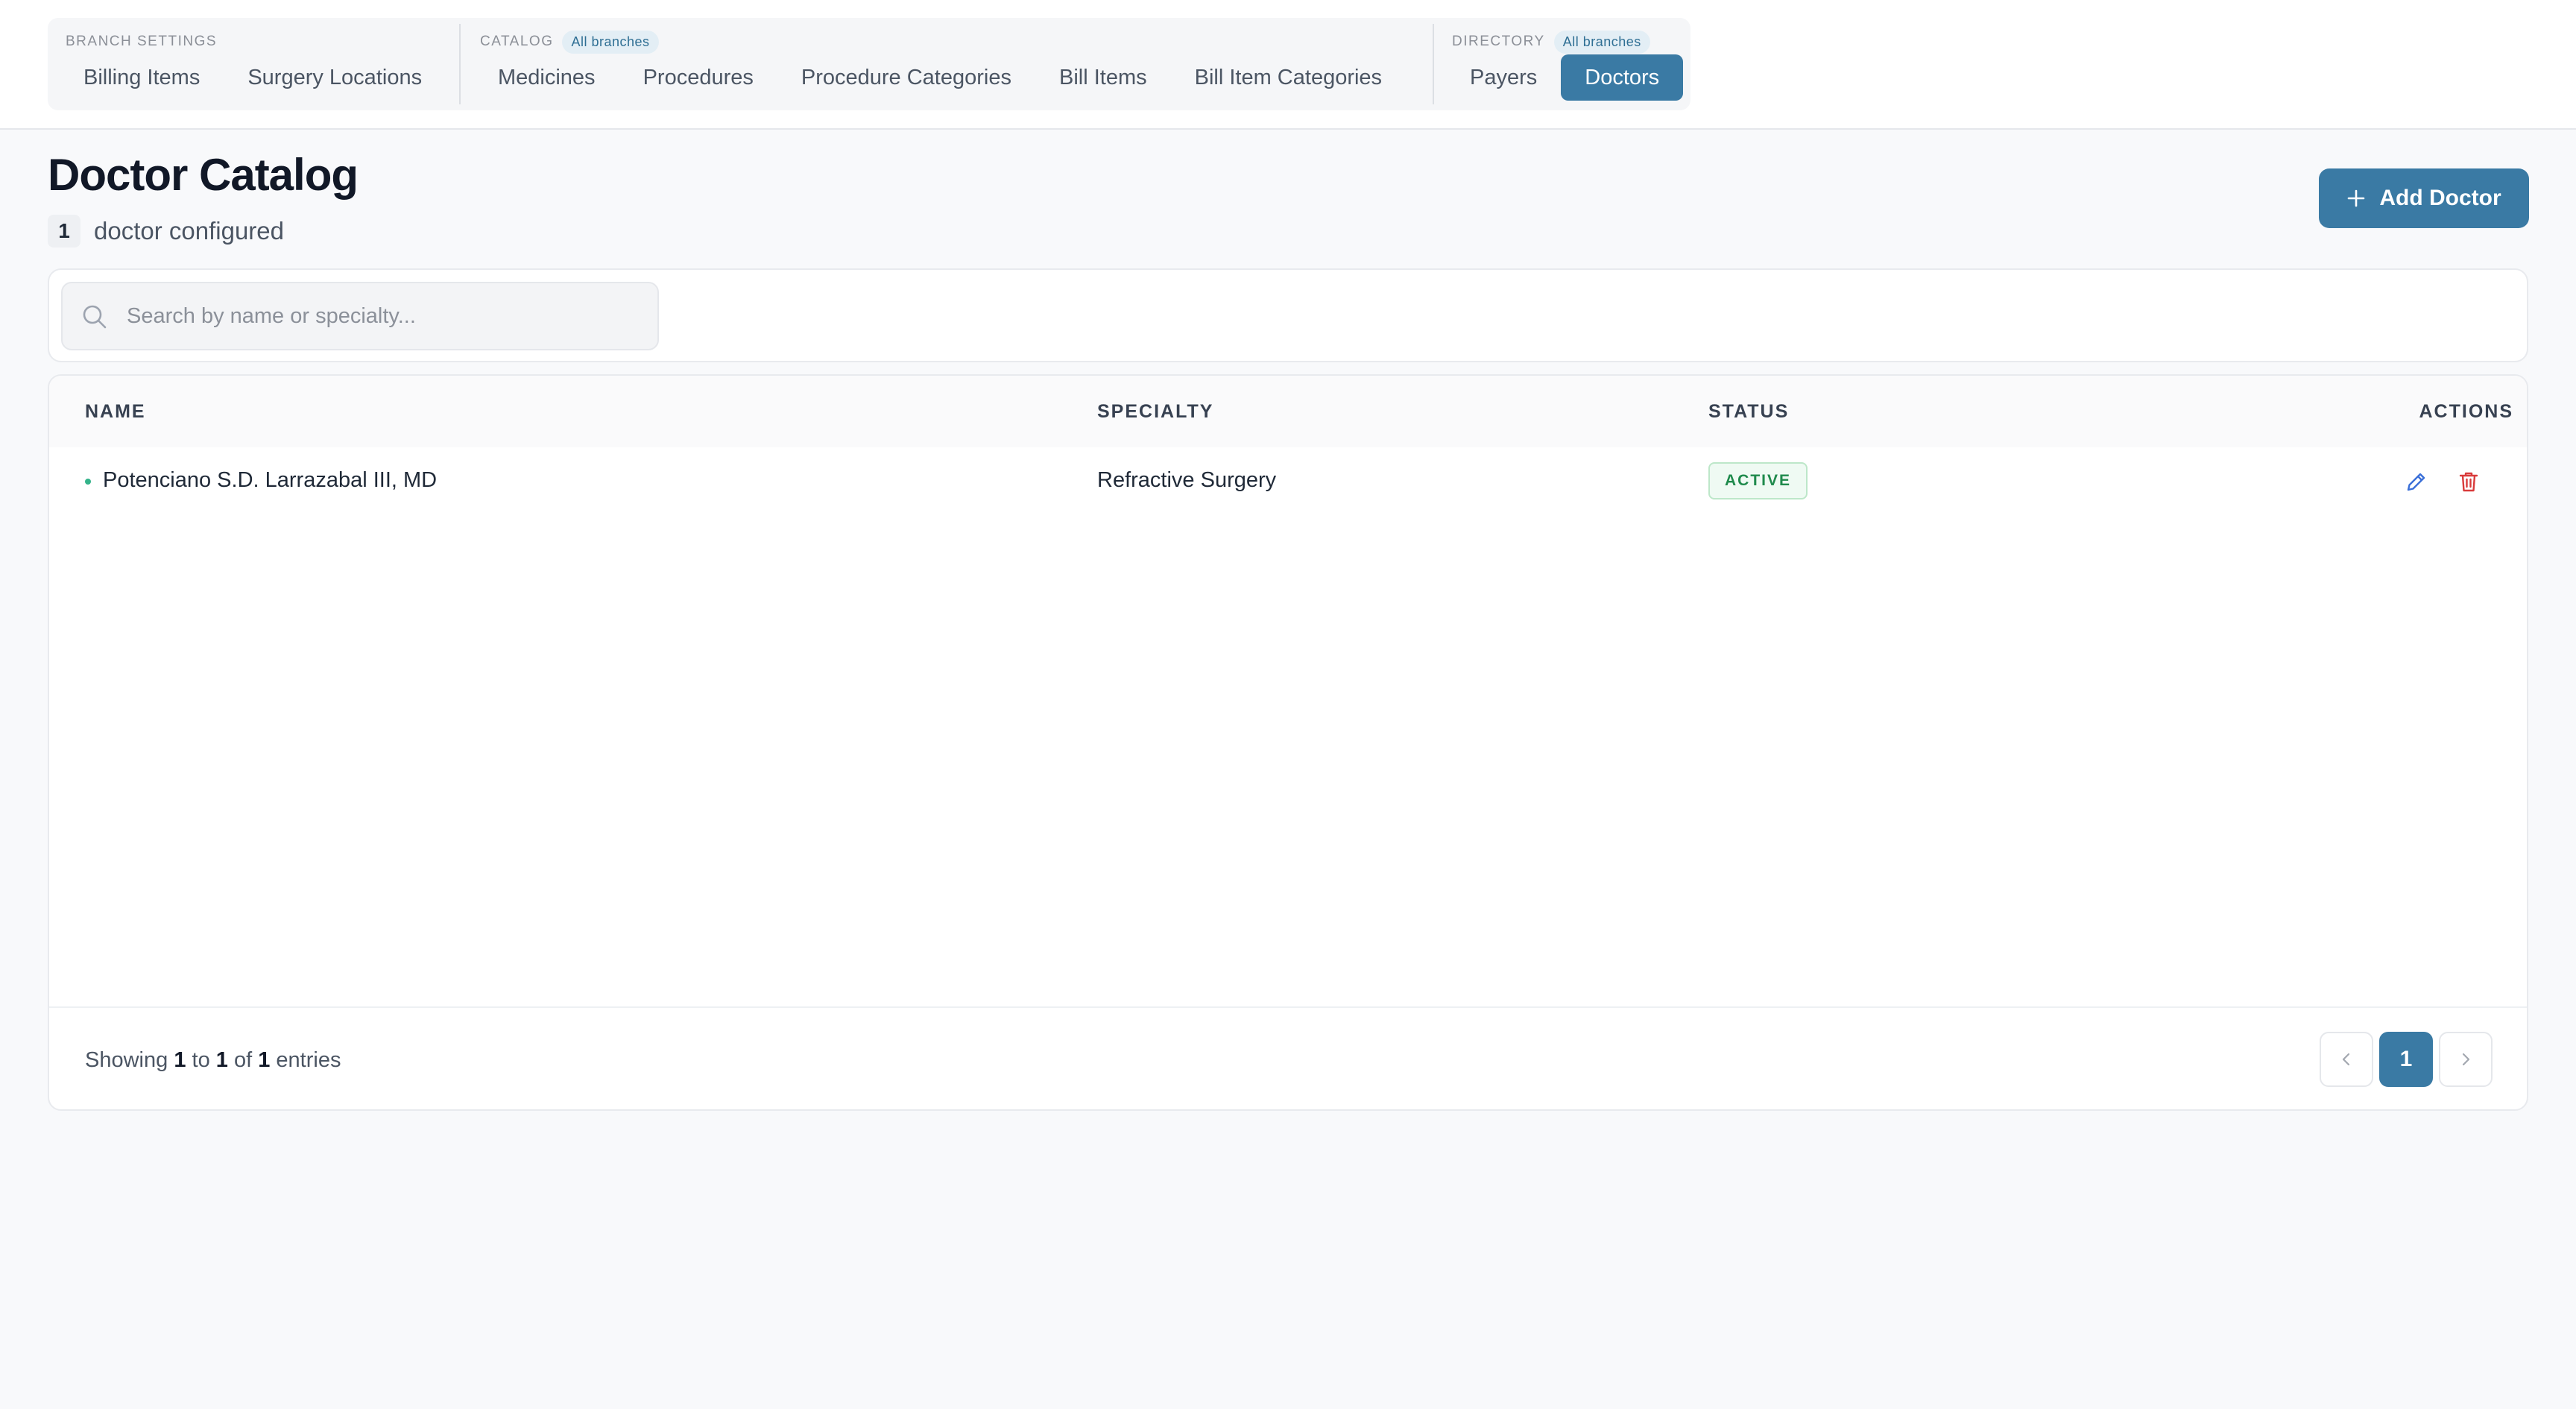  Describe the element at coordinates (387, 316) in the screenshot. I see `search-input` at that location.